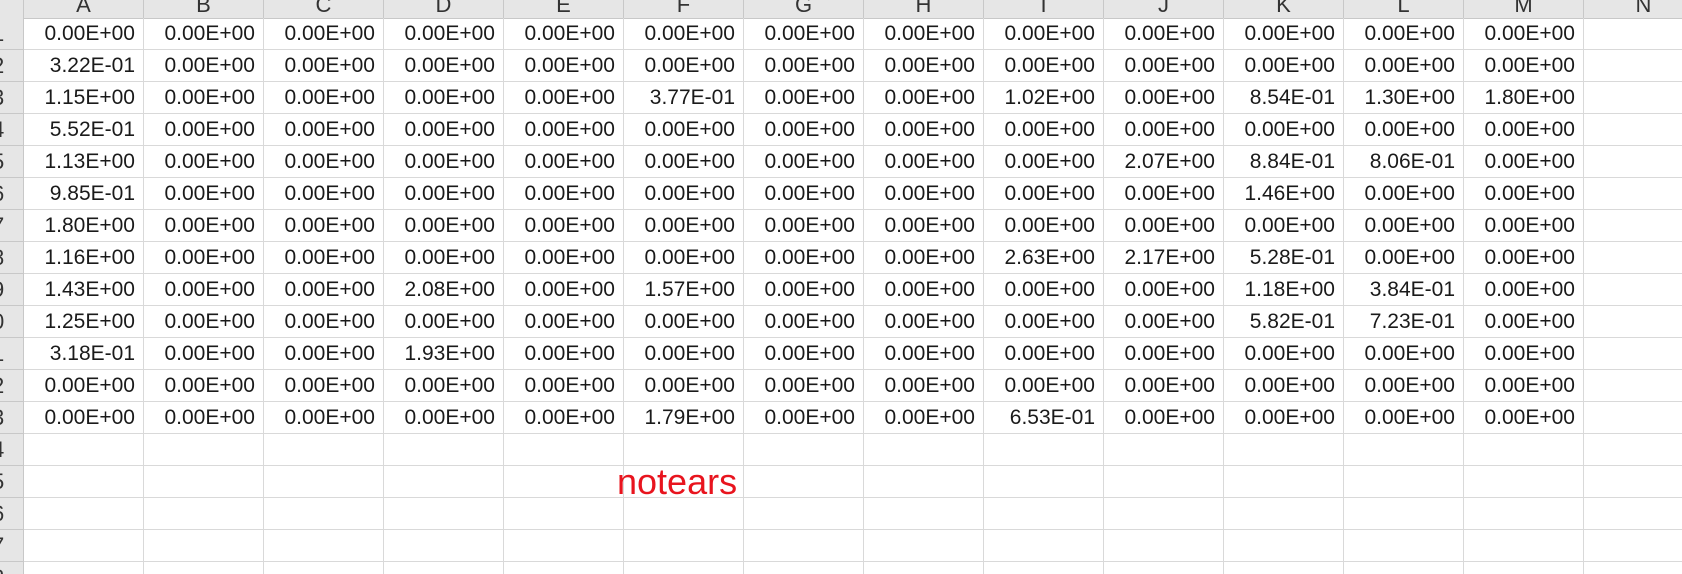  What do you see at coordinates (1164, 450) in the screenshot?
I see `cell-j14` at bounding box center [1164, 450].